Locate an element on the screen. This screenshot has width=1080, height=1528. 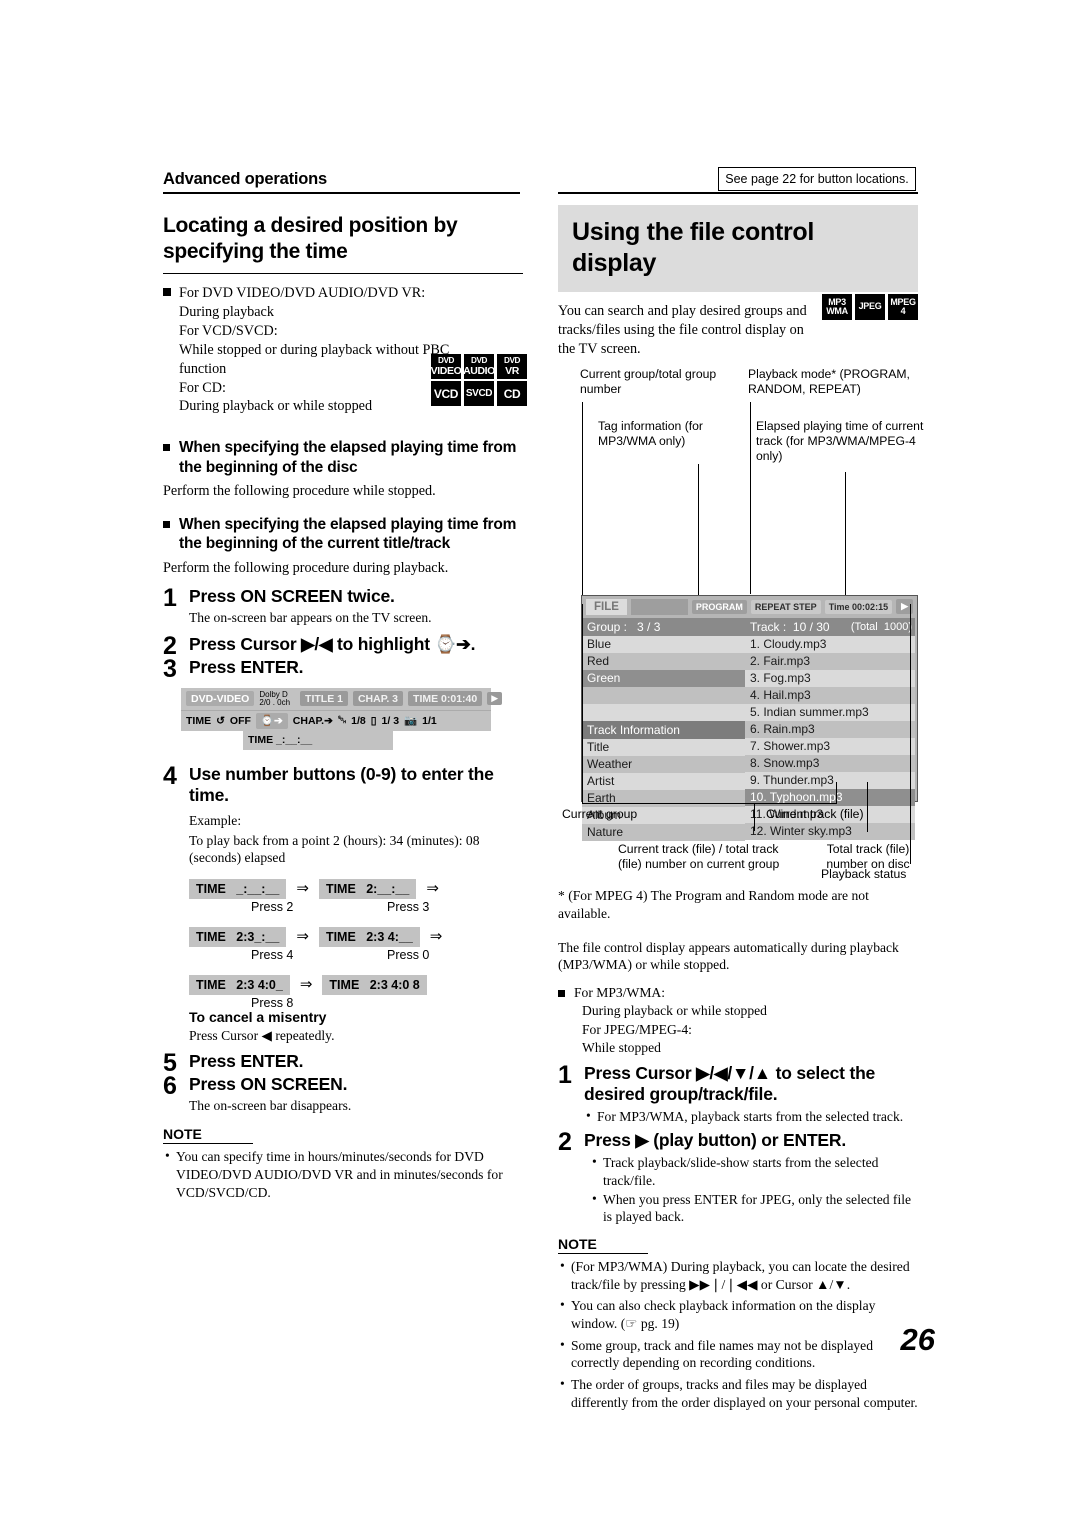
step-heading: Press ON SCREEN twice. is located at coordinates (292, 596).